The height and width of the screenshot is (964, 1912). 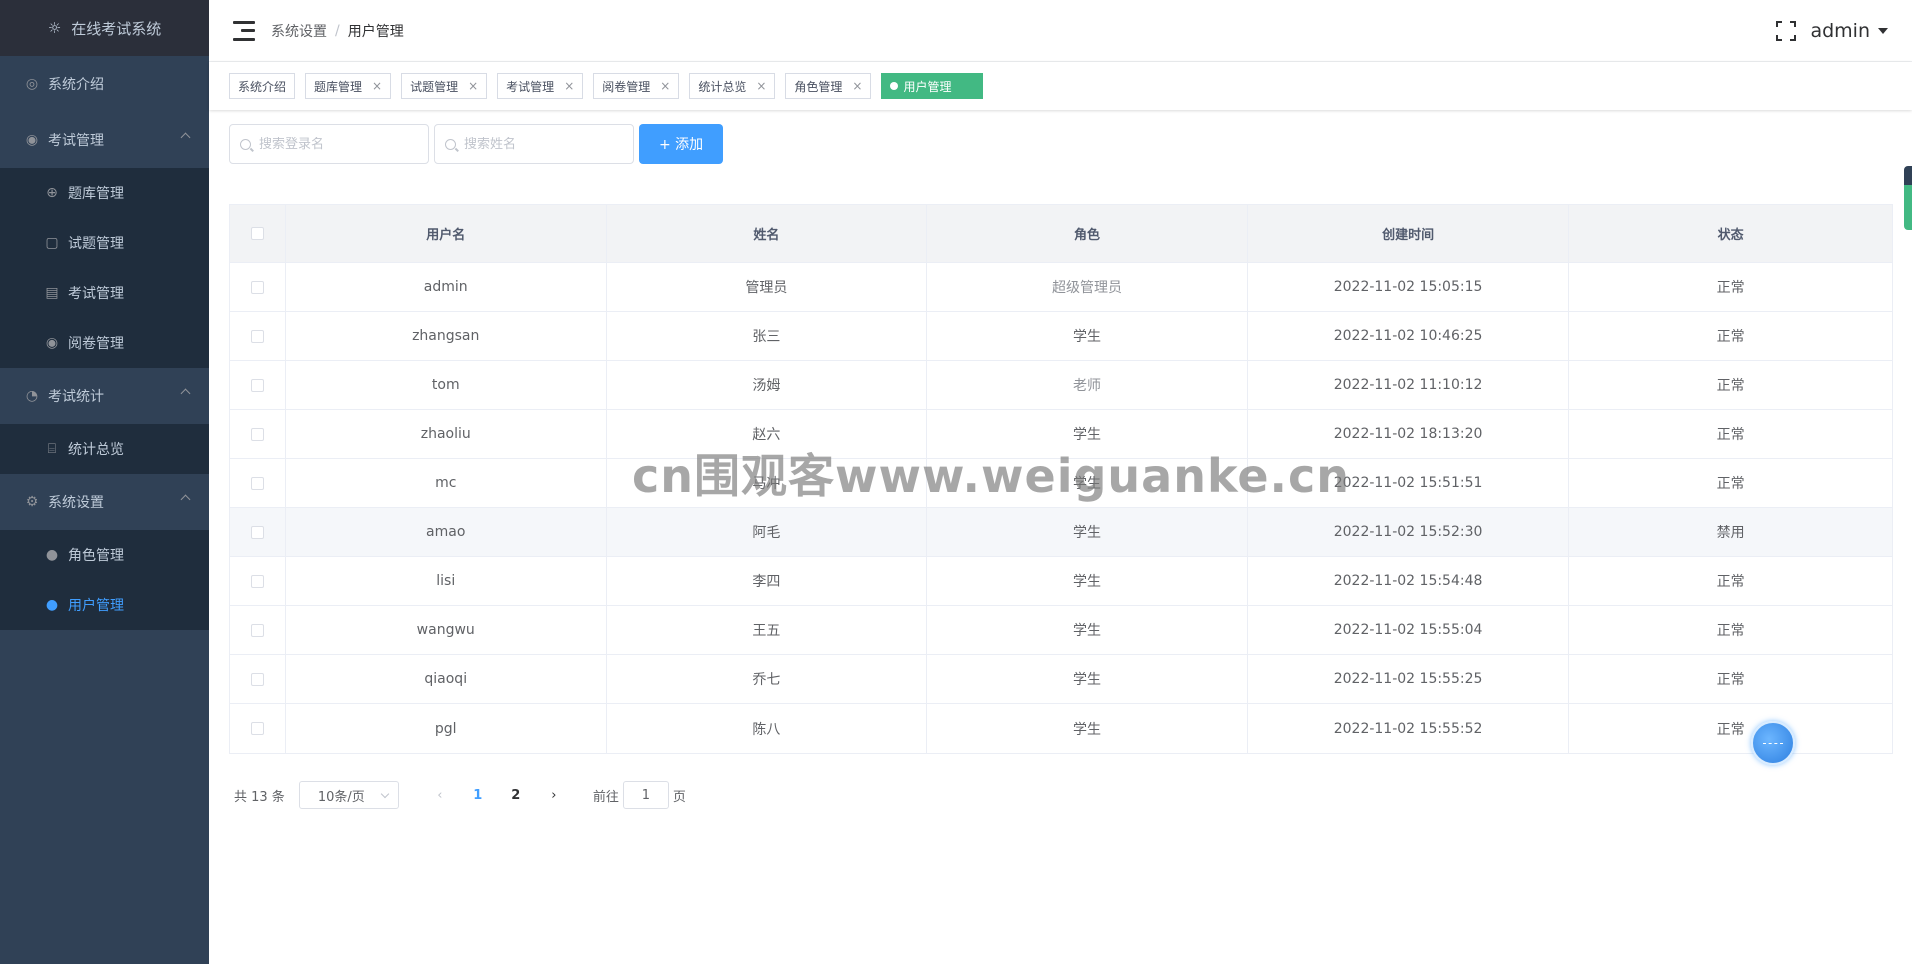 I want to click on sidebar-item-system-settings: ⚙ 系统设置, so click(x=104, y=502).